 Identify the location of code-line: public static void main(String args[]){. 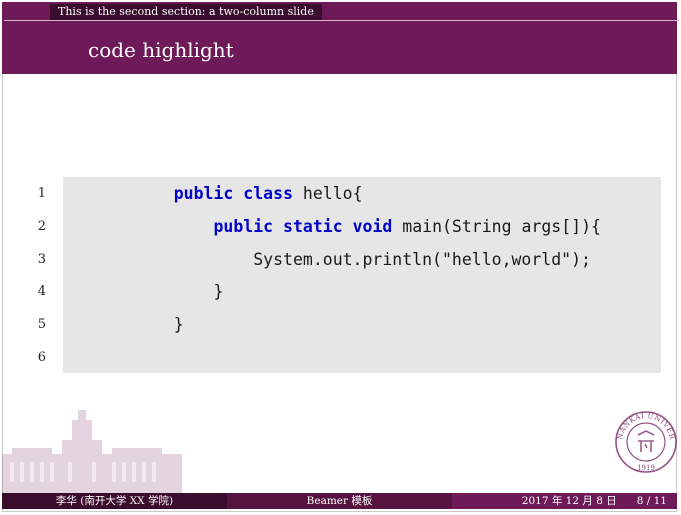
(367, 227).